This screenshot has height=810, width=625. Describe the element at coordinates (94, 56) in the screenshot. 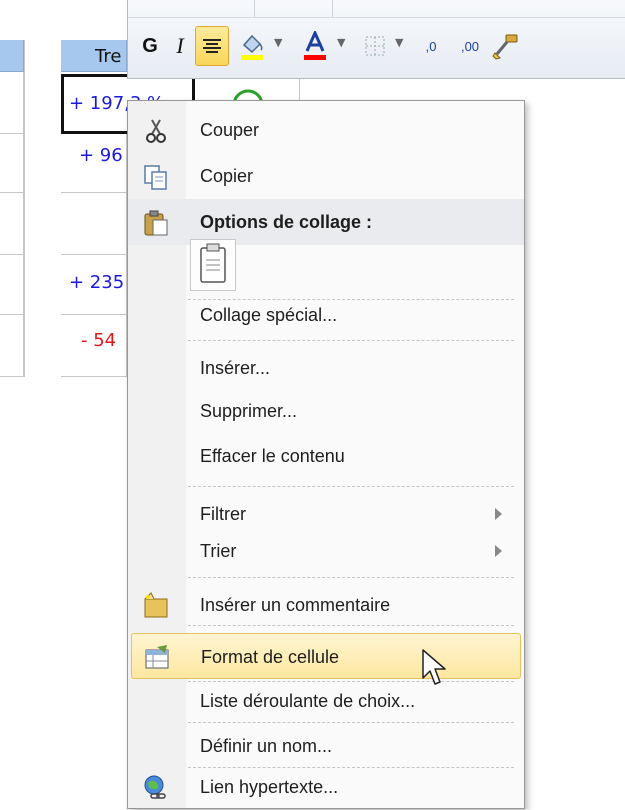

I see `column-header-tre: Tre` at that location.